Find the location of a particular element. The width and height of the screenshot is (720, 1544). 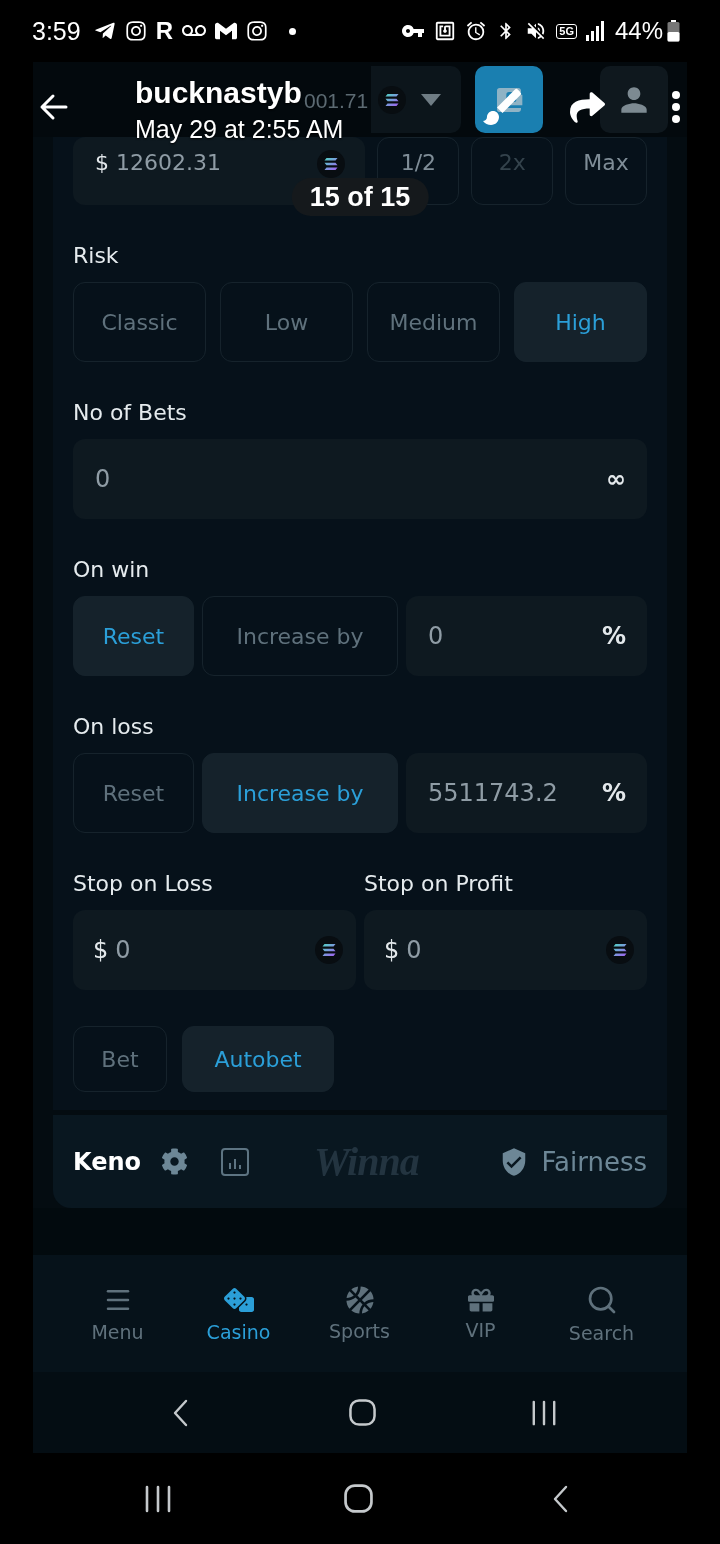

sender-name: bucknastyb is located at coordinates (218, 93).